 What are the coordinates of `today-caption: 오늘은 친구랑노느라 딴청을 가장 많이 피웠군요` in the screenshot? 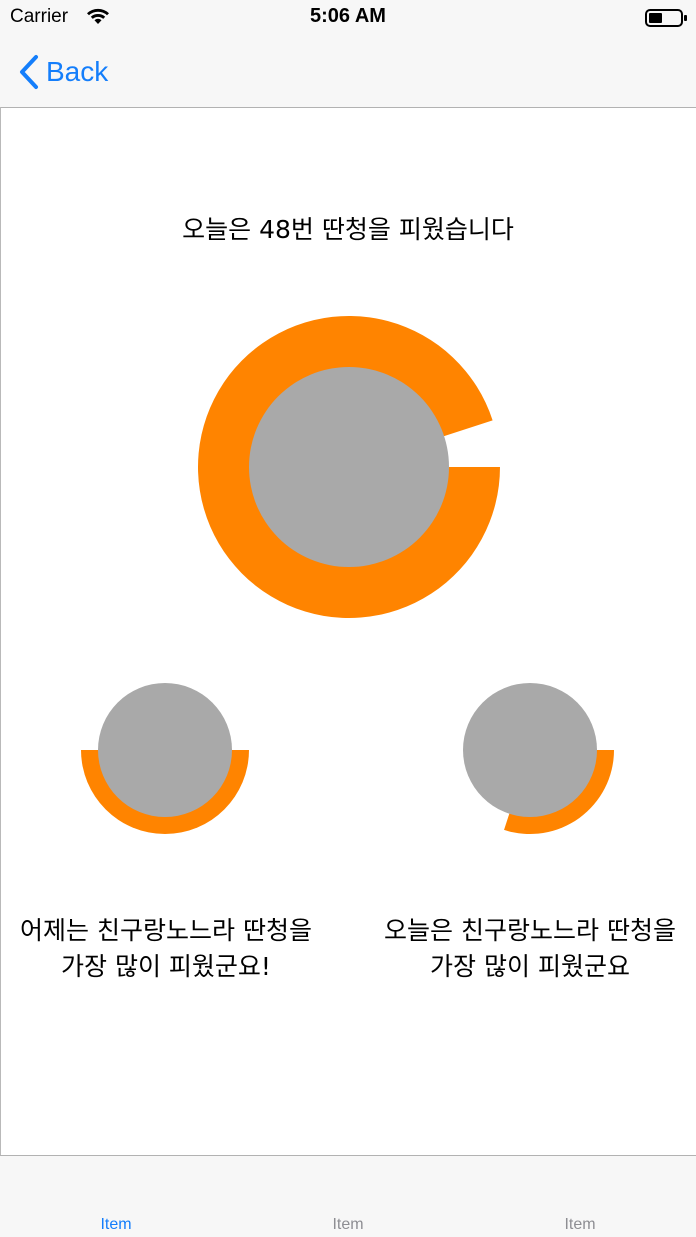 It's located at (530, 948).